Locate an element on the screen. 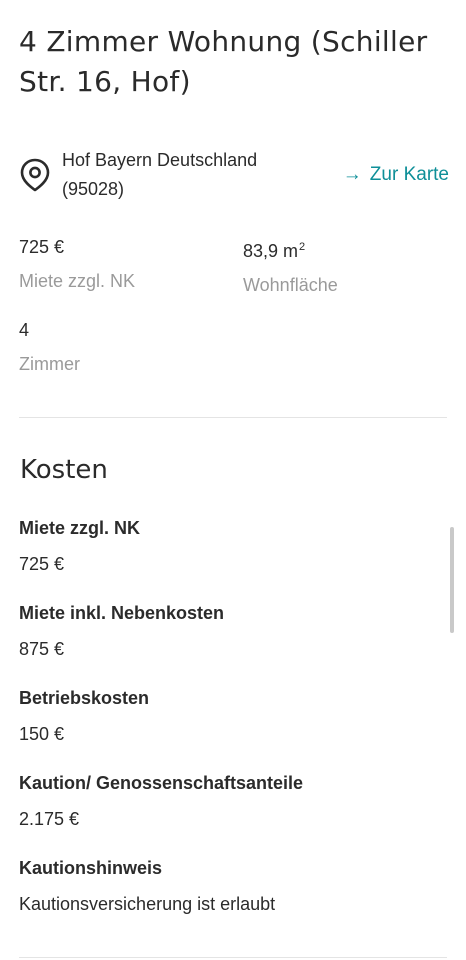 This screenshot has width=466, height=960. fact-rent: 725 € Miete zzgl. NK is located at coordinates (119, 264).